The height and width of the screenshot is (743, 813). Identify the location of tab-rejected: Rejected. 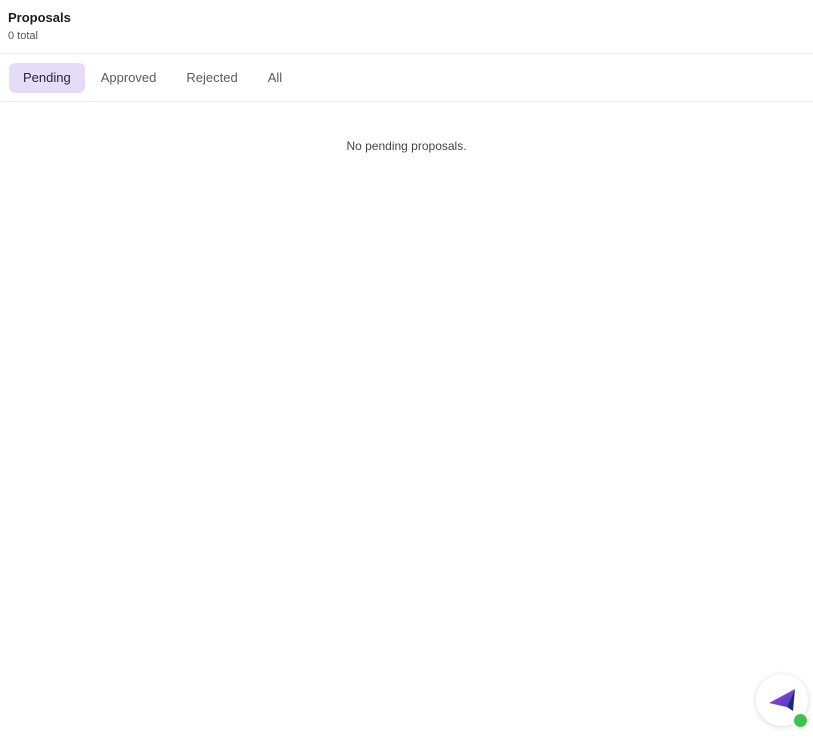
(211, 78).